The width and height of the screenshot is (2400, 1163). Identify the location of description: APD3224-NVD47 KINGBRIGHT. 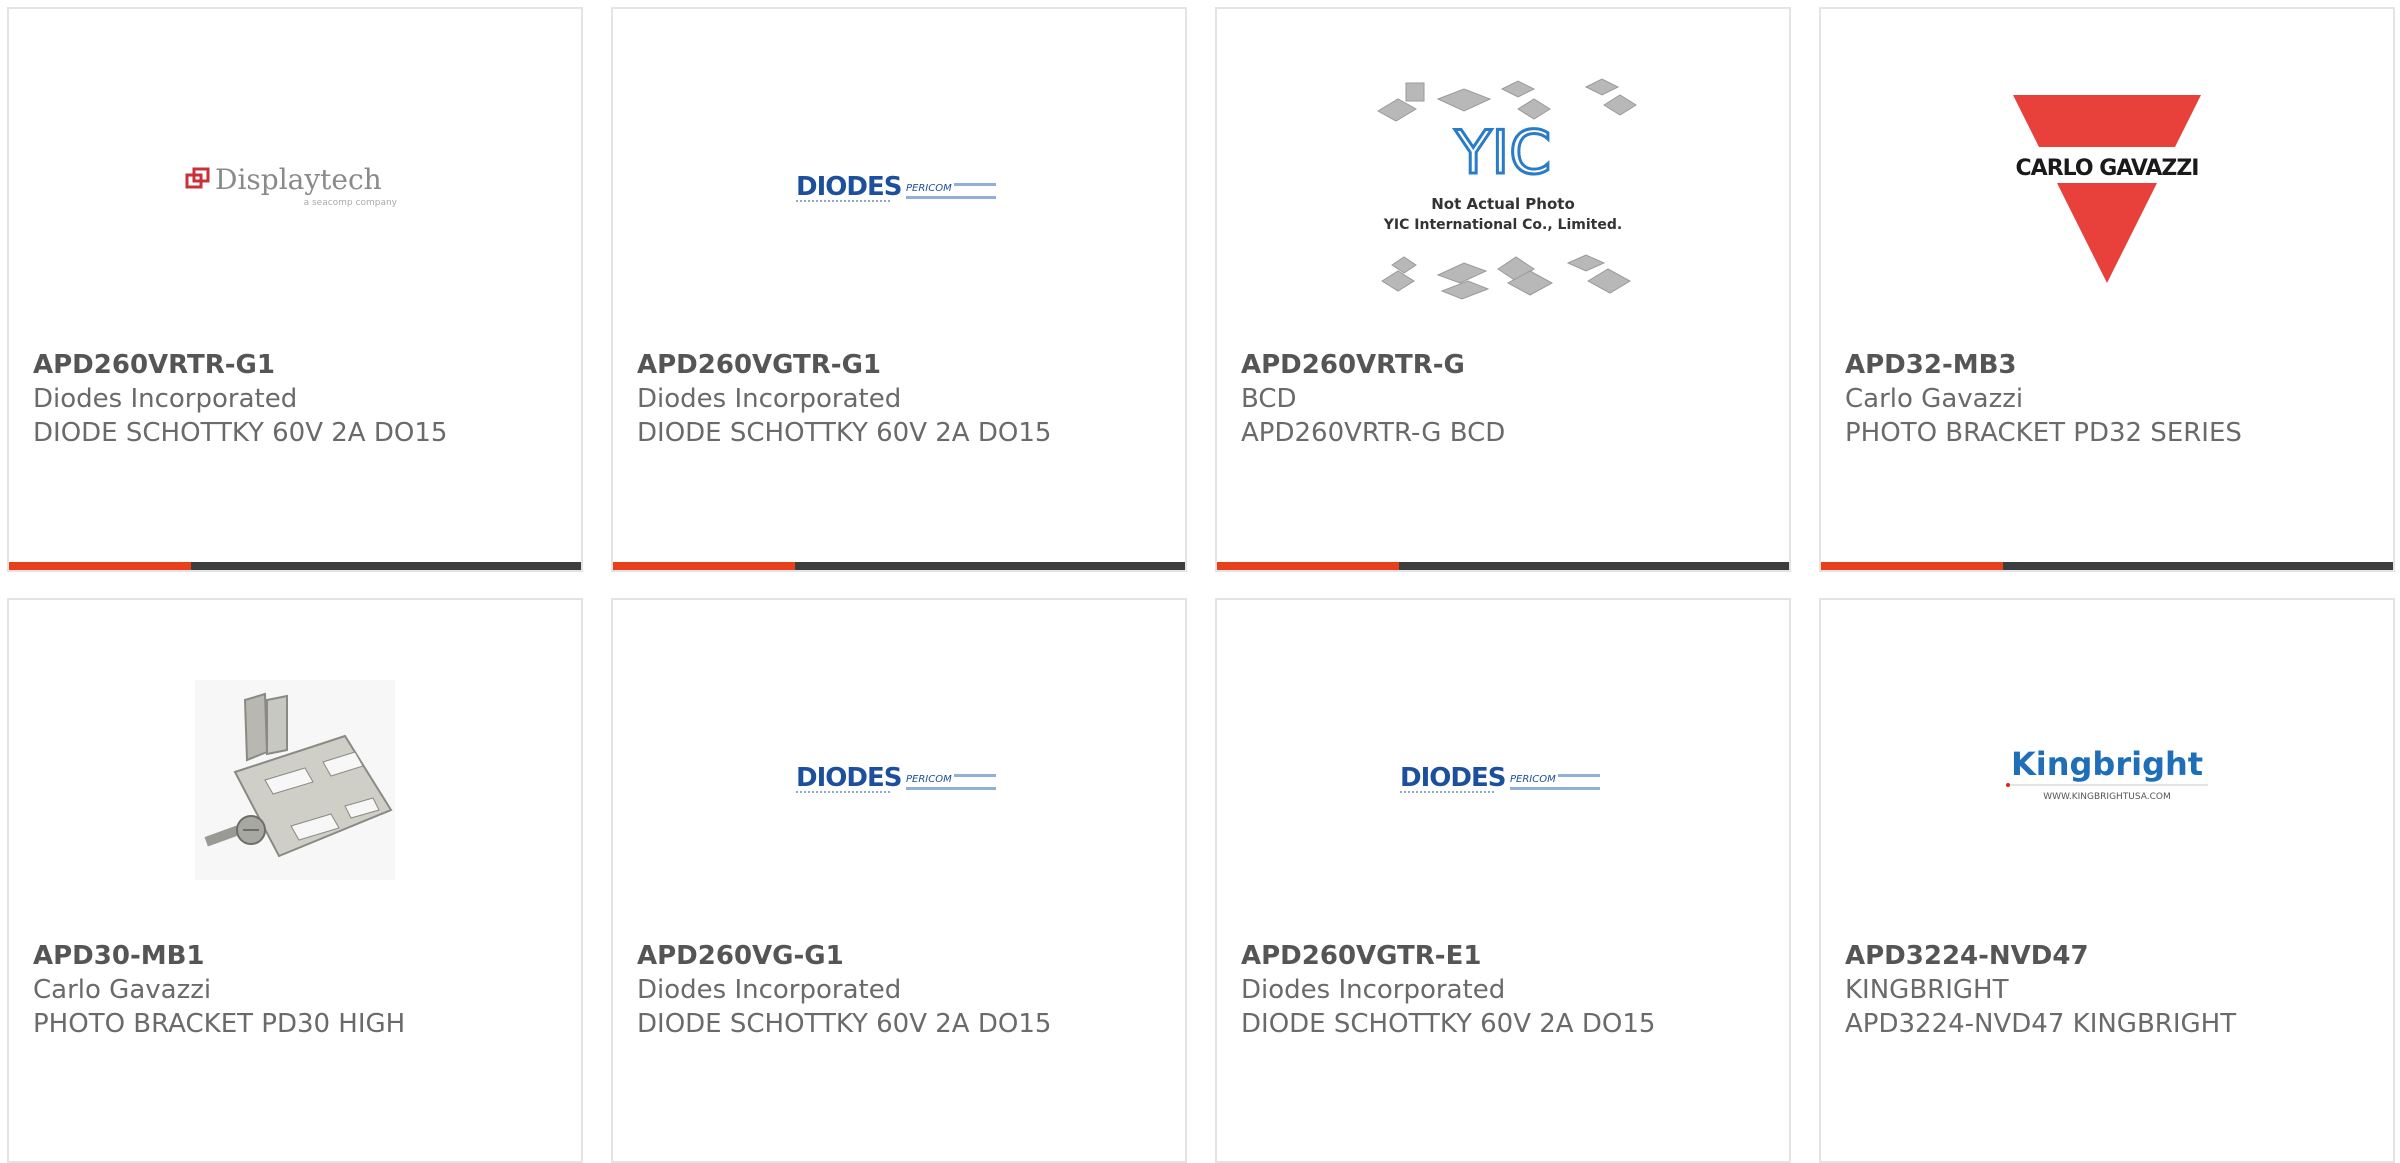
(2041, 1024).